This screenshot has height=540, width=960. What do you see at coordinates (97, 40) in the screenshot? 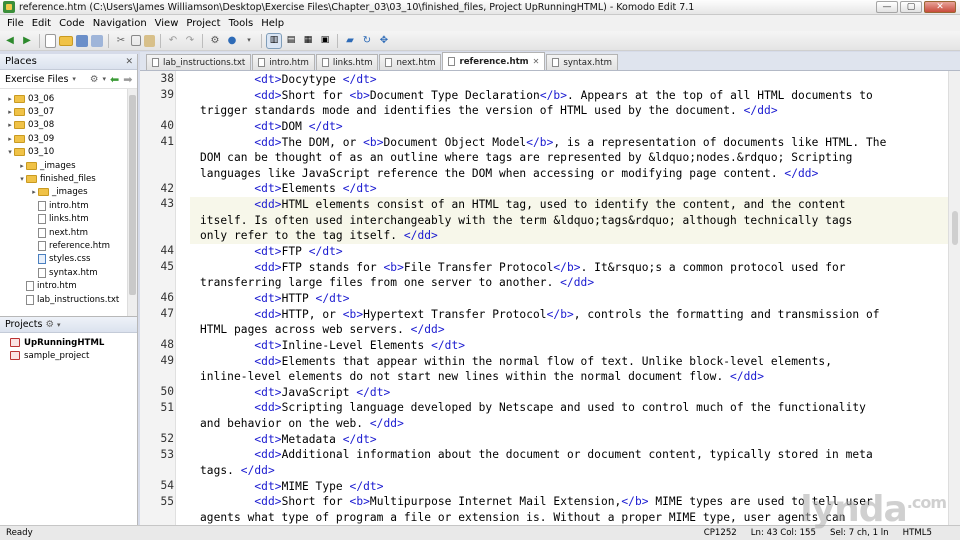
I see `save-all-icon` at bounding box center [97, 40].